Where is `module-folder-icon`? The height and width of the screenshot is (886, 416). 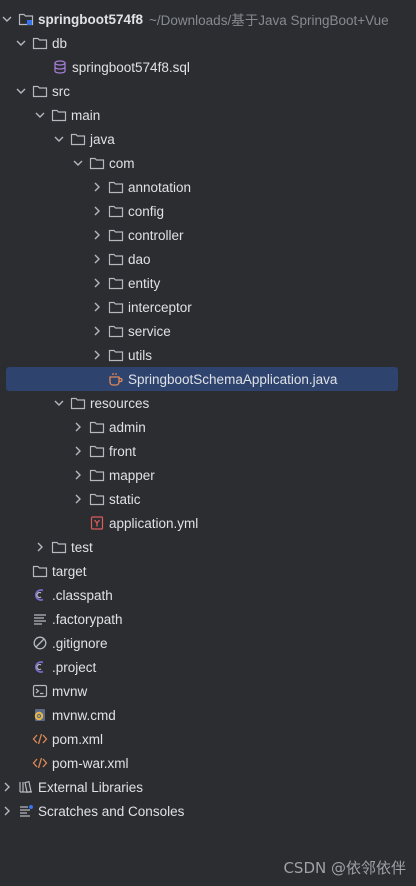 module-folder-icon is located at coordinates (26, 19).